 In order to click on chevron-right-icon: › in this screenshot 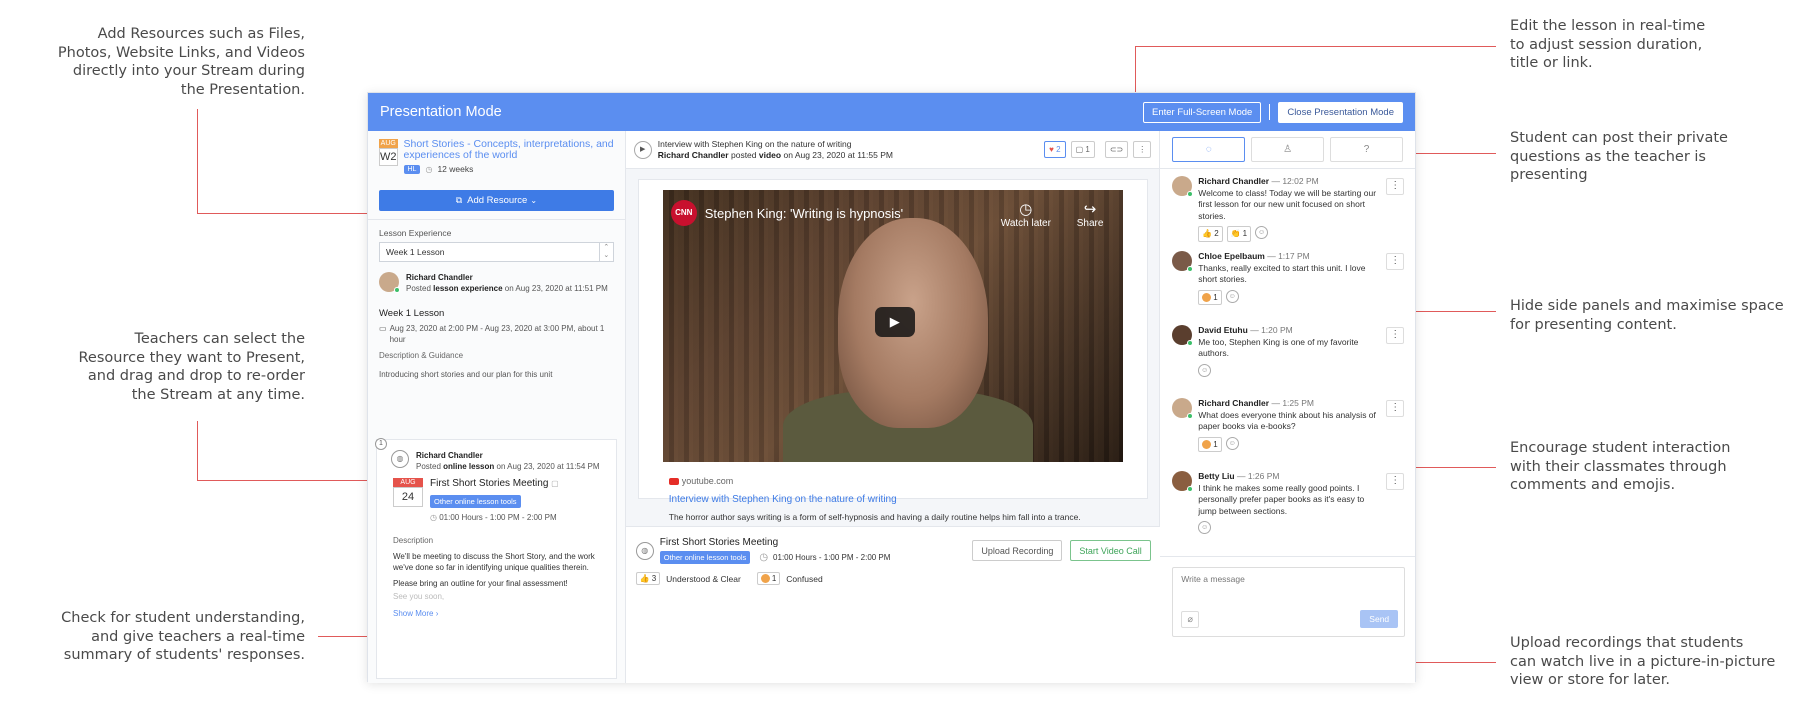, I will do `click(437, 613)`.